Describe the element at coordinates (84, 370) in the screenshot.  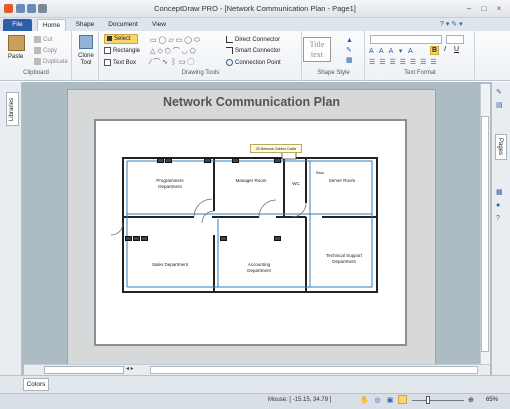
I see `page-selector` at that location.